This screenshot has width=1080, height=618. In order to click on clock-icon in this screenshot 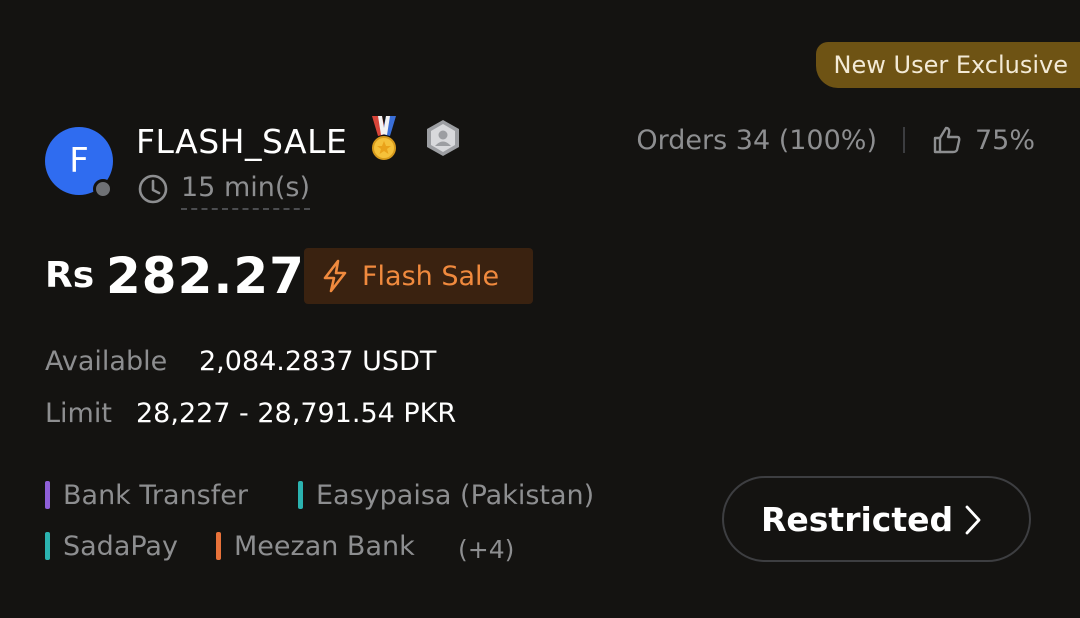, I will do `click(153, 189)`.